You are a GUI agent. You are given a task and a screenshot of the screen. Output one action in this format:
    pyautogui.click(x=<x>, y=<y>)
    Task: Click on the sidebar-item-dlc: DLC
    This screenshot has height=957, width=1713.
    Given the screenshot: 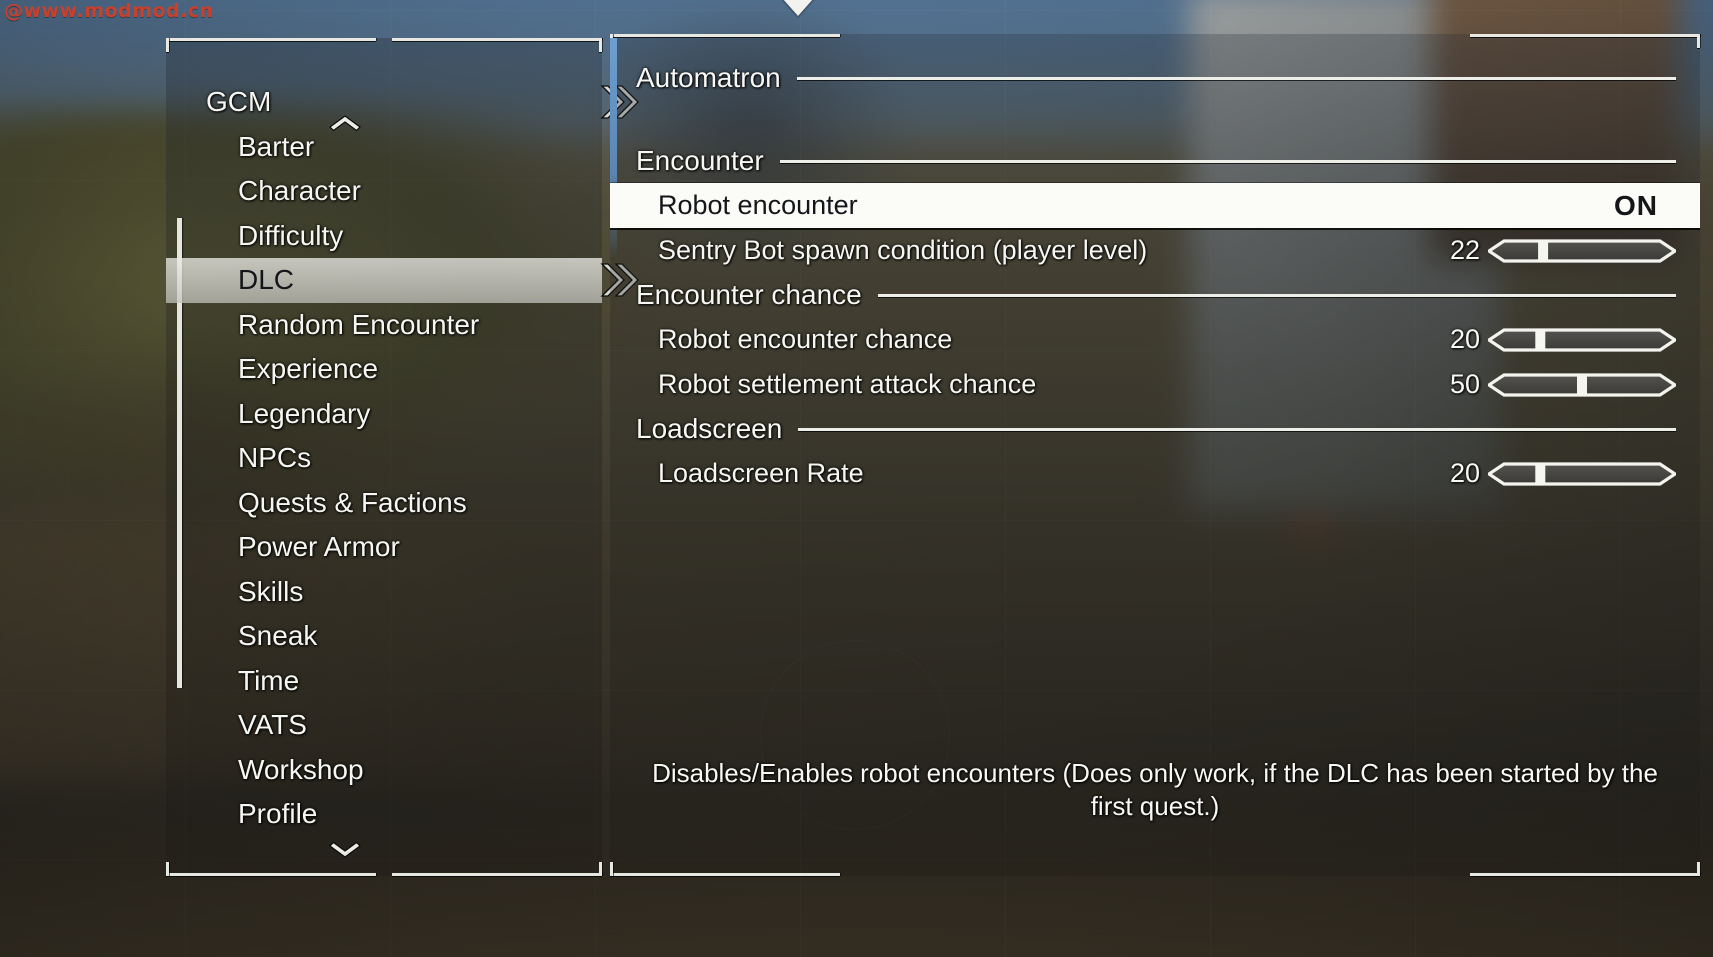 What is the action you would take?
    pyautogui.click(x=402, y=280)
    